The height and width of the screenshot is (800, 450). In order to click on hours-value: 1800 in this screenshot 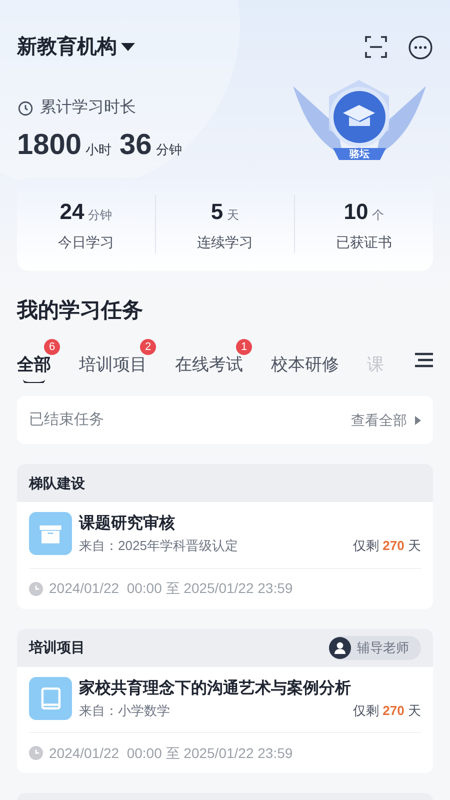, I will do `click(49, 145)`.